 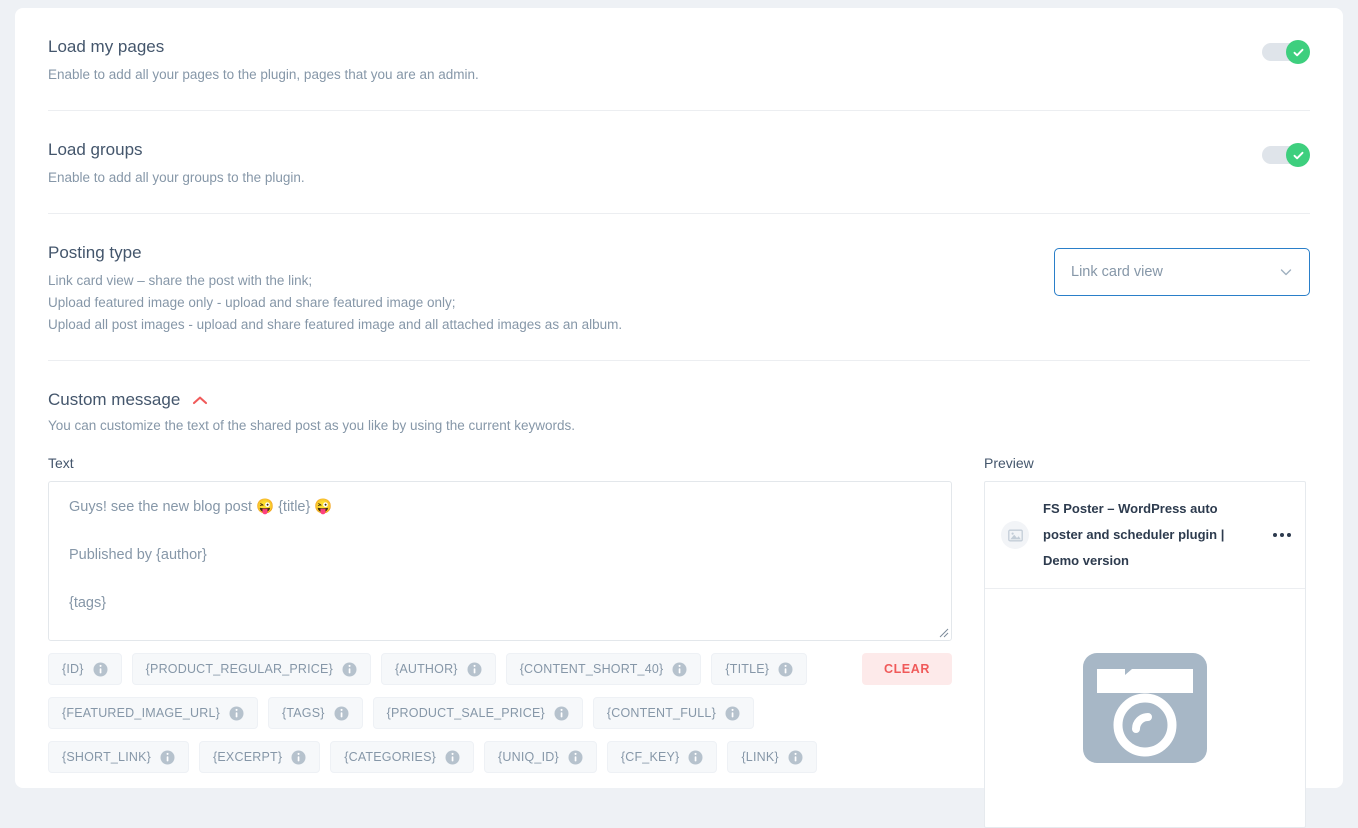 I want to click on keyword-chip: {CF_KEY}, so click(x=662, y=757).